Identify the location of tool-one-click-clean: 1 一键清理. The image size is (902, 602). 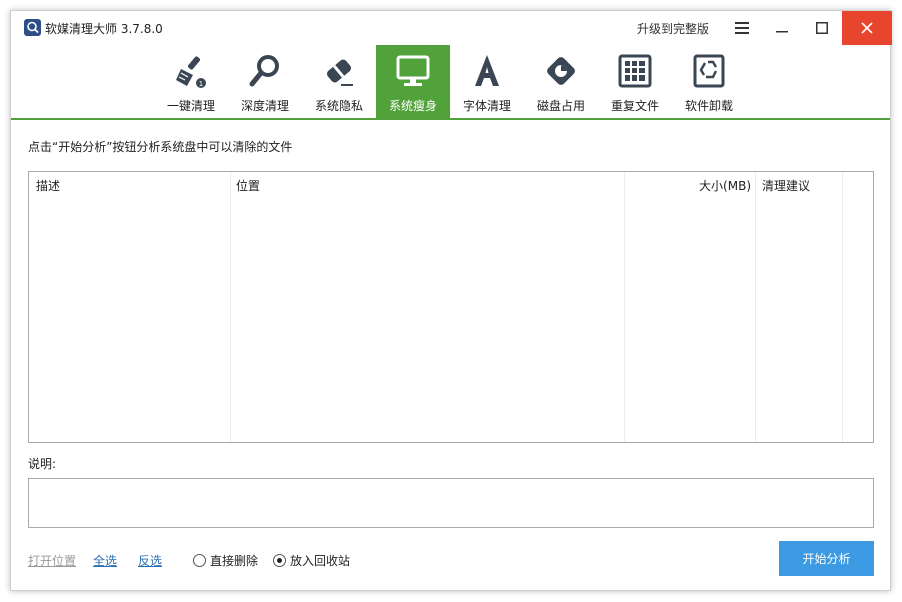
(191, 81).